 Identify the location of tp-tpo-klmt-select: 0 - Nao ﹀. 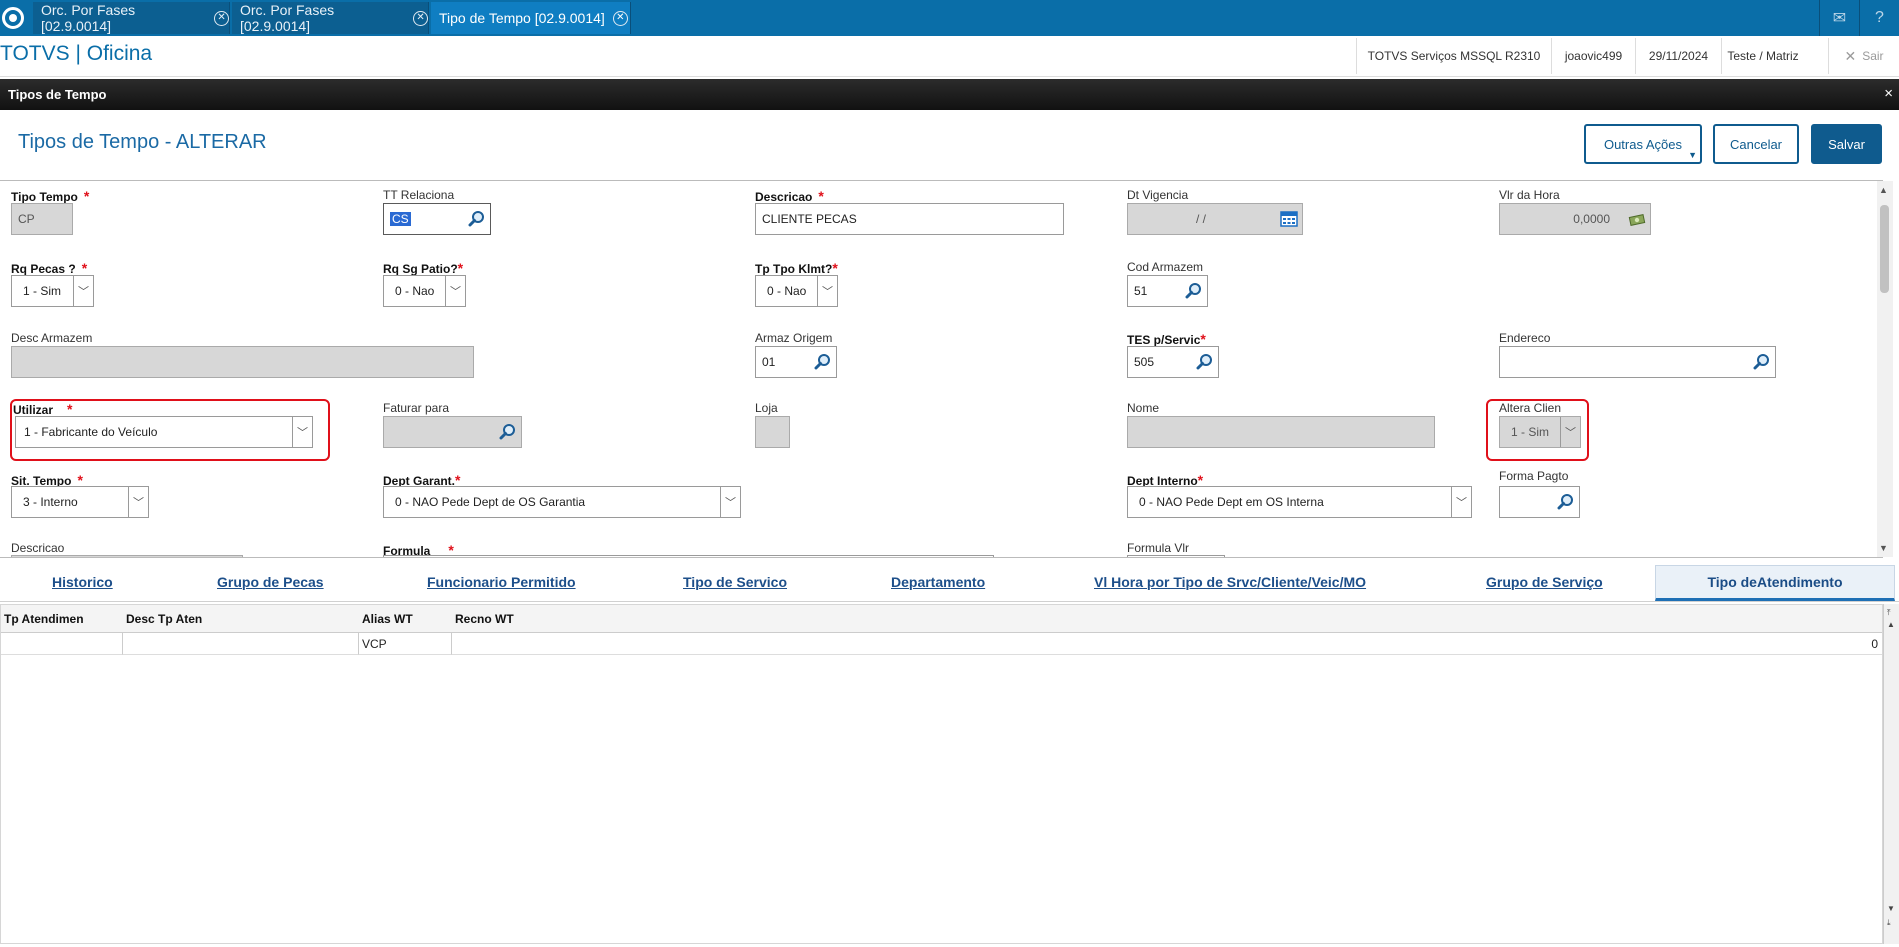
(796, 291).